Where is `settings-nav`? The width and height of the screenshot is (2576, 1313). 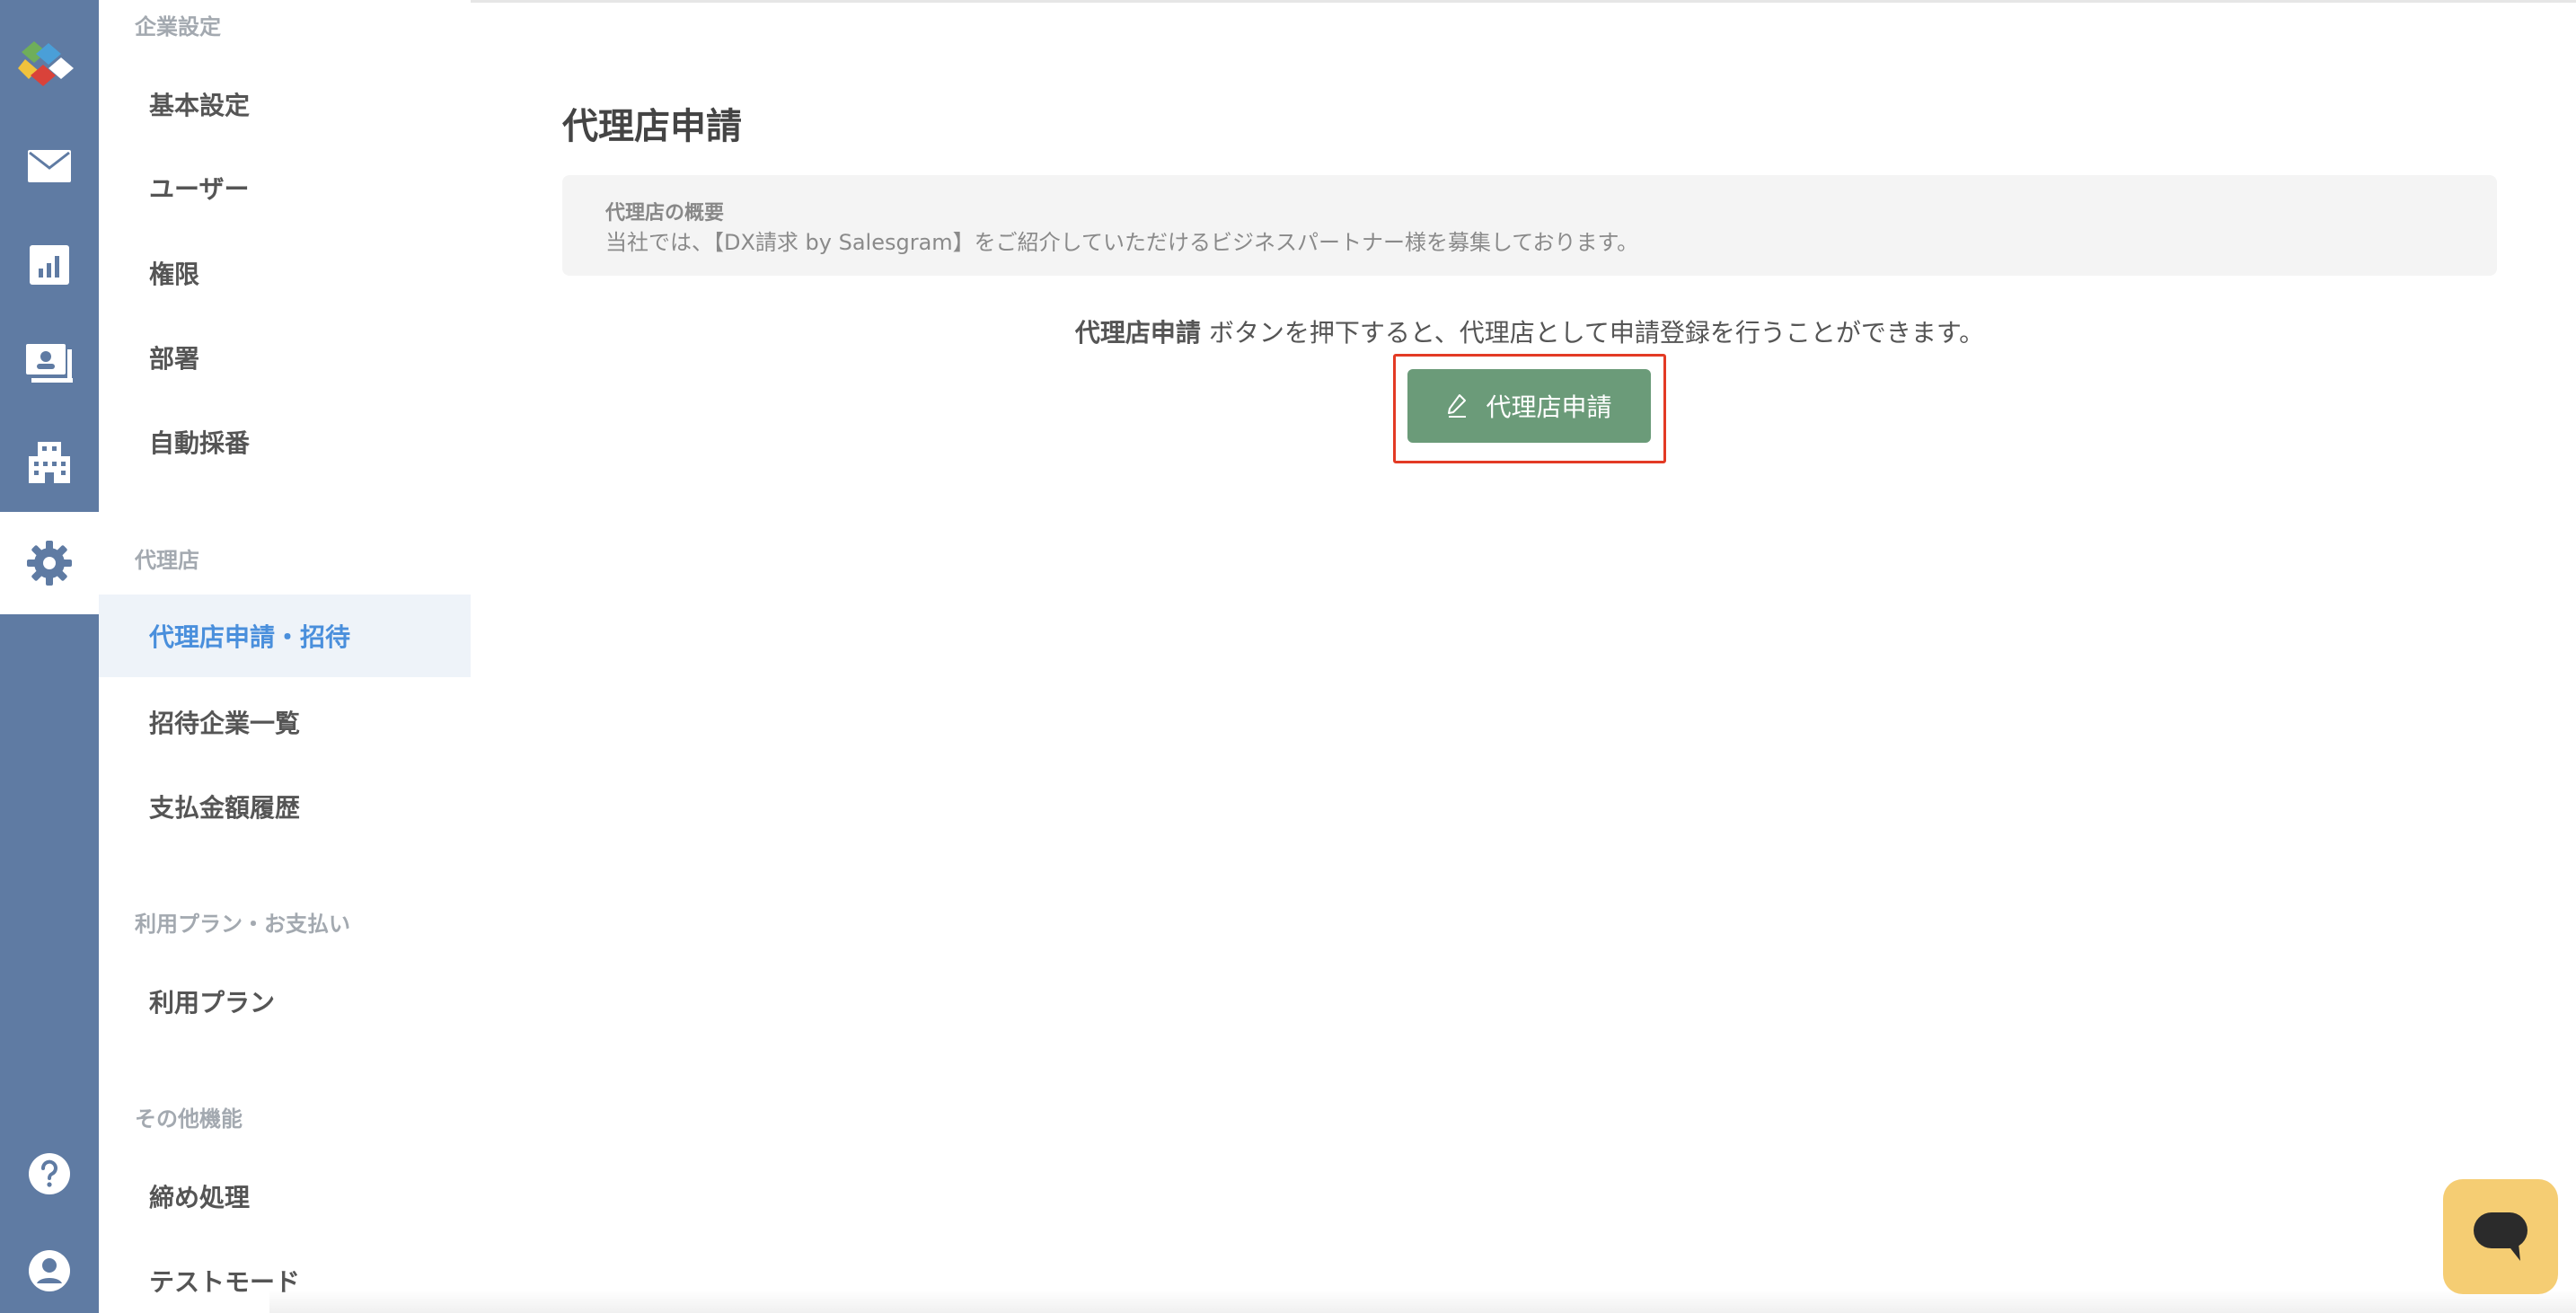
settings-nav is located at coordinates (49, 563).